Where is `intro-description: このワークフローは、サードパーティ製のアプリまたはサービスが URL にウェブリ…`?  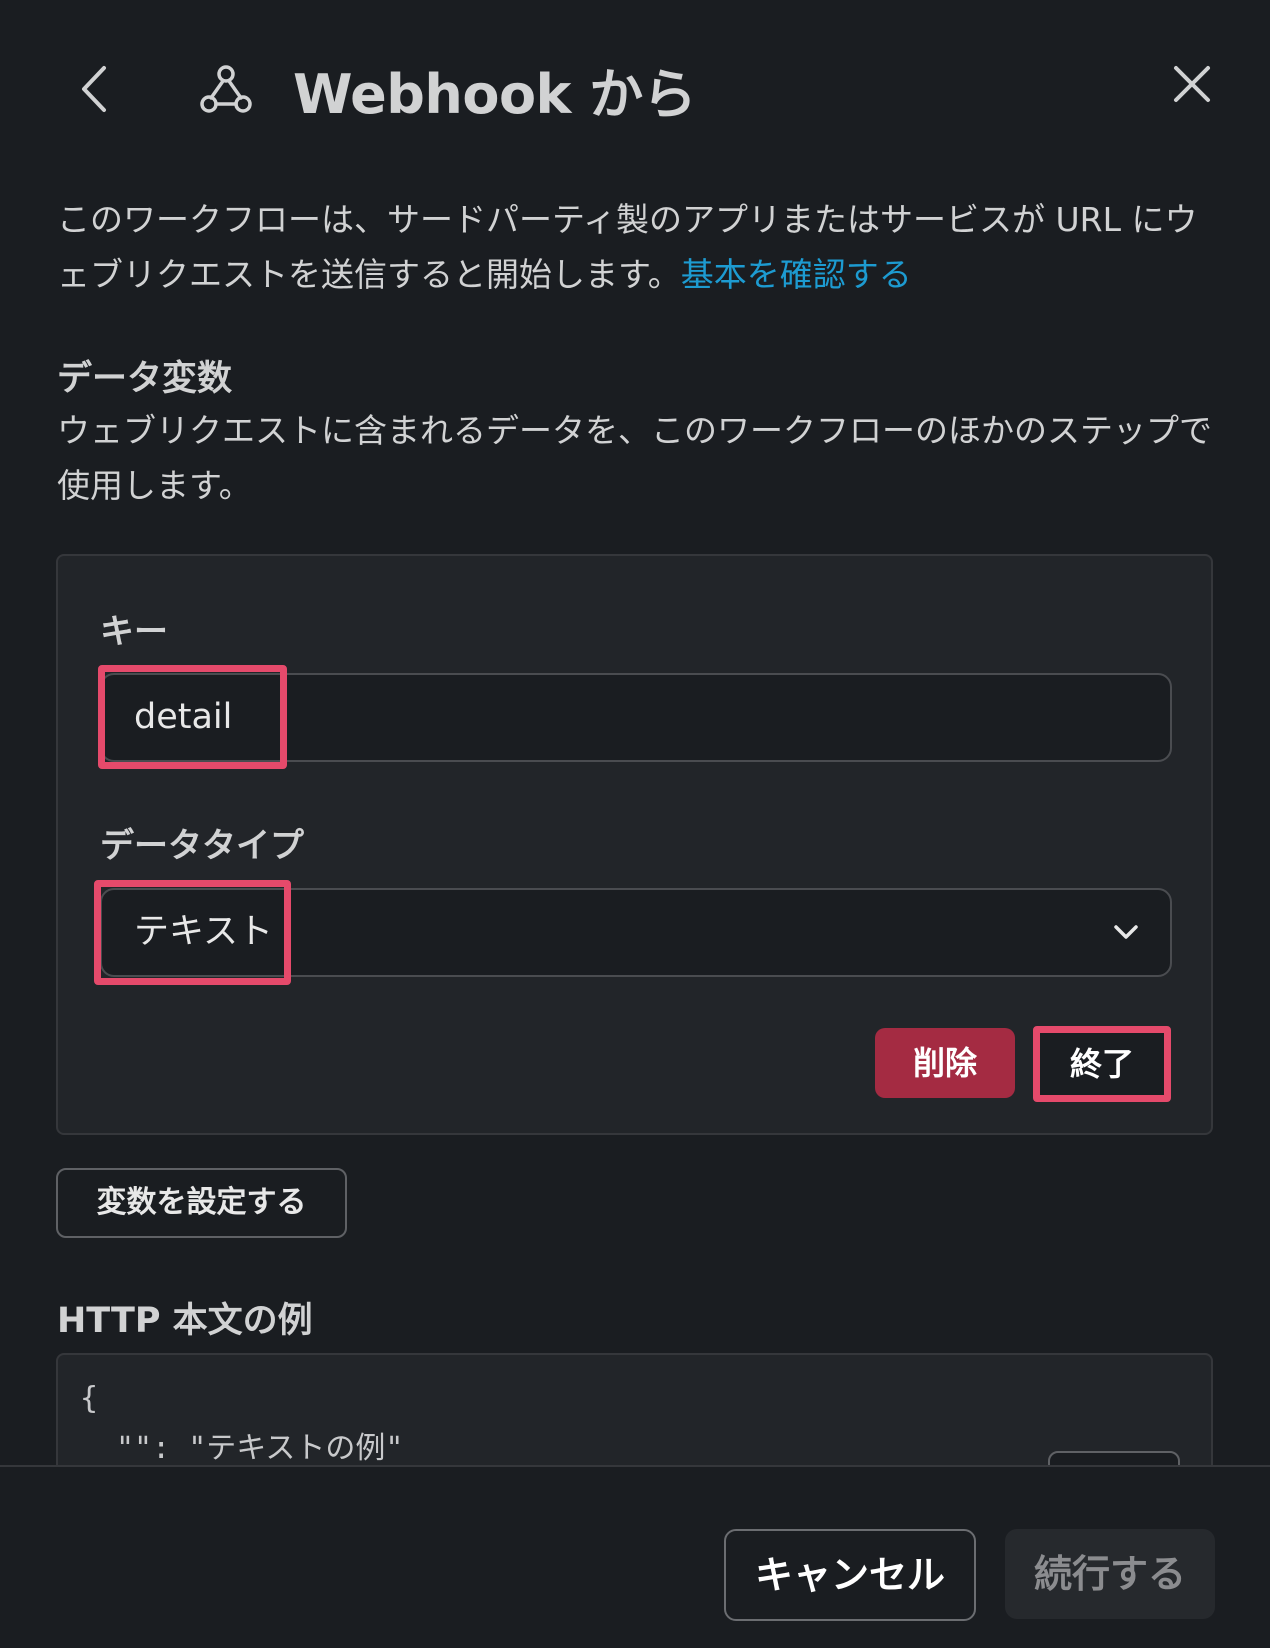
intro-description: このワークフローは、サードパーティ製のアプリまたはサービスが URL にウェブリ… is located at coordinates (627, 247).